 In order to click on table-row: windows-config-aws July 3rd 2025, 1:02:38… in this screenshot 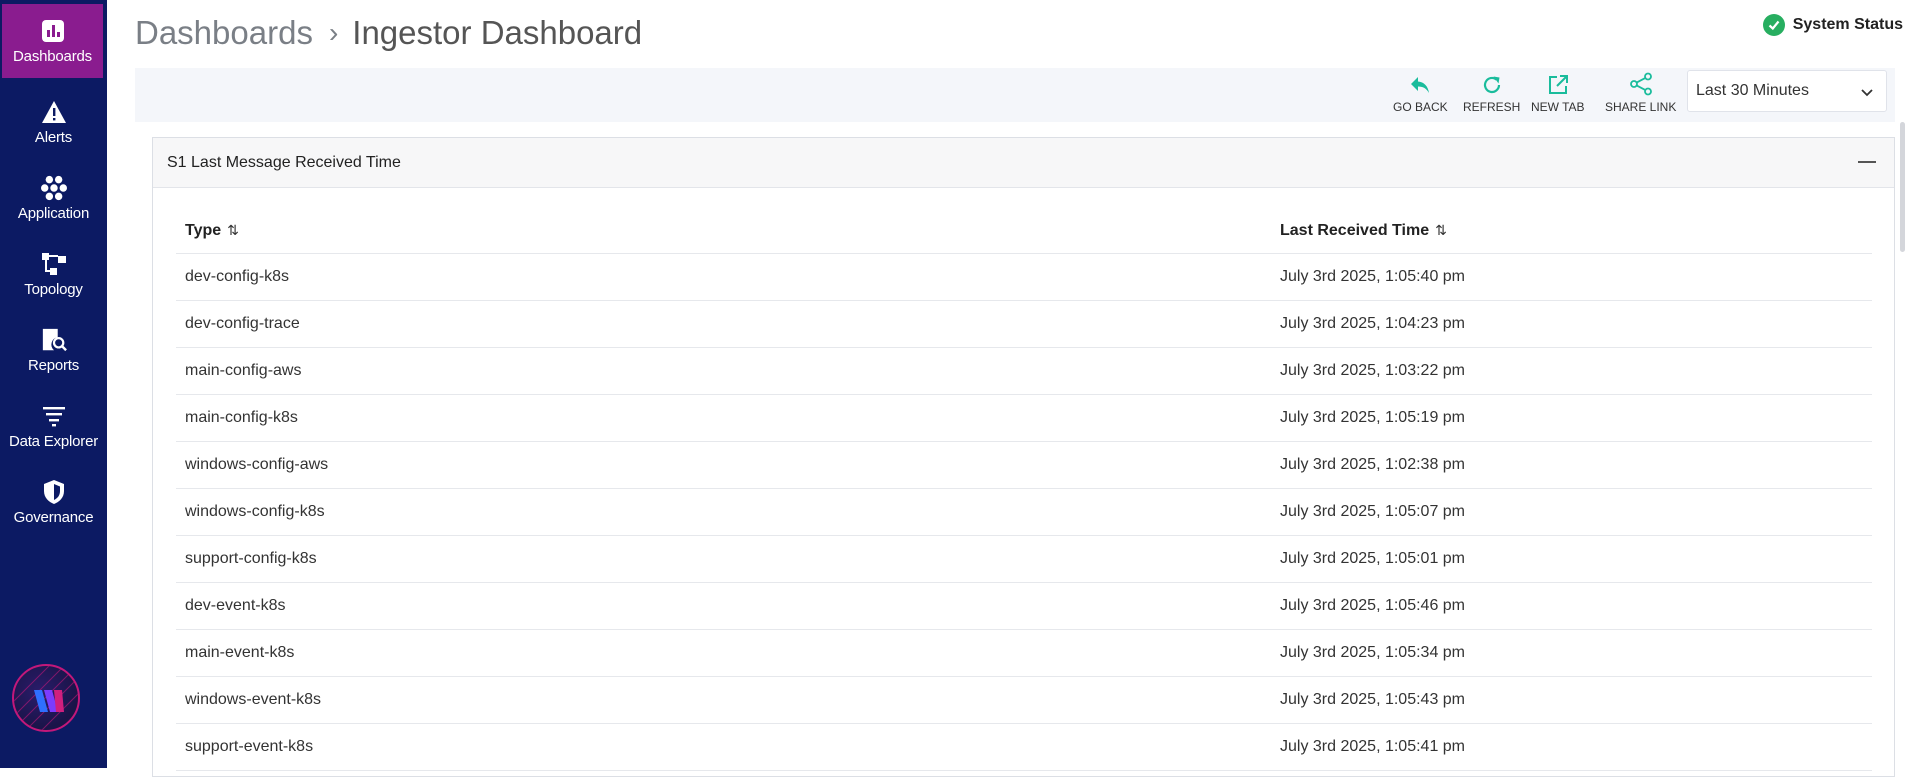, I will do `click(1024, 465)`.